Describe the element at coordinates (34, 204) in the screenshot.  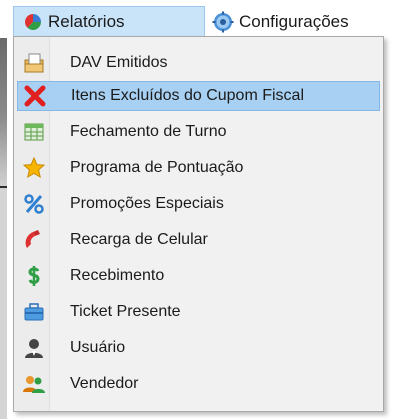
I see `percent-icon` at that location.